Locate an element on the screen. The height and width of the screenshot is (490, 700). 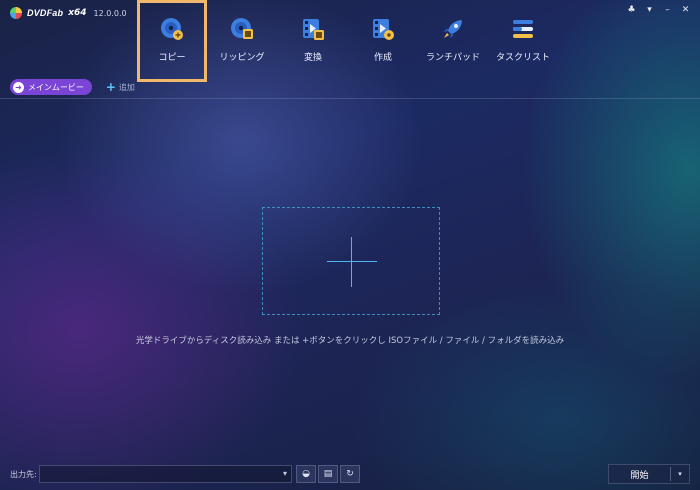
add-source-dropzone is located at coordinates (351, 261).